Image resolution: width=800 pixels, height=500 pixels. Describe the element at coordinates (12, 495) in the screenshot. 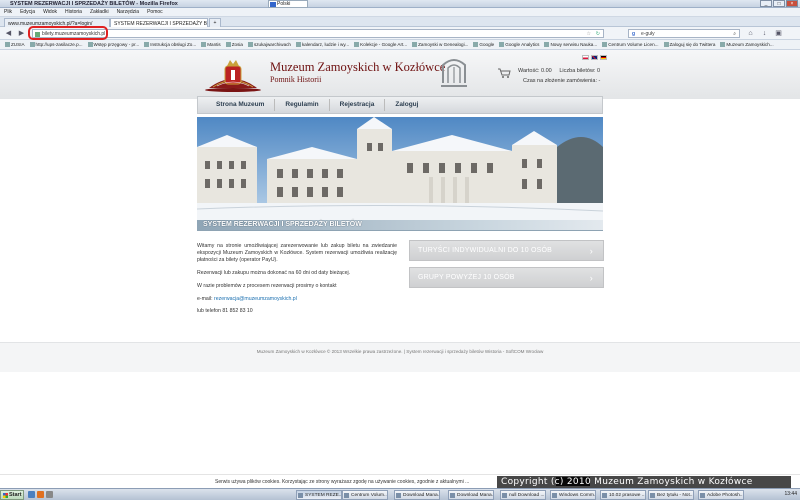

I see `start-button: Start` at that location.